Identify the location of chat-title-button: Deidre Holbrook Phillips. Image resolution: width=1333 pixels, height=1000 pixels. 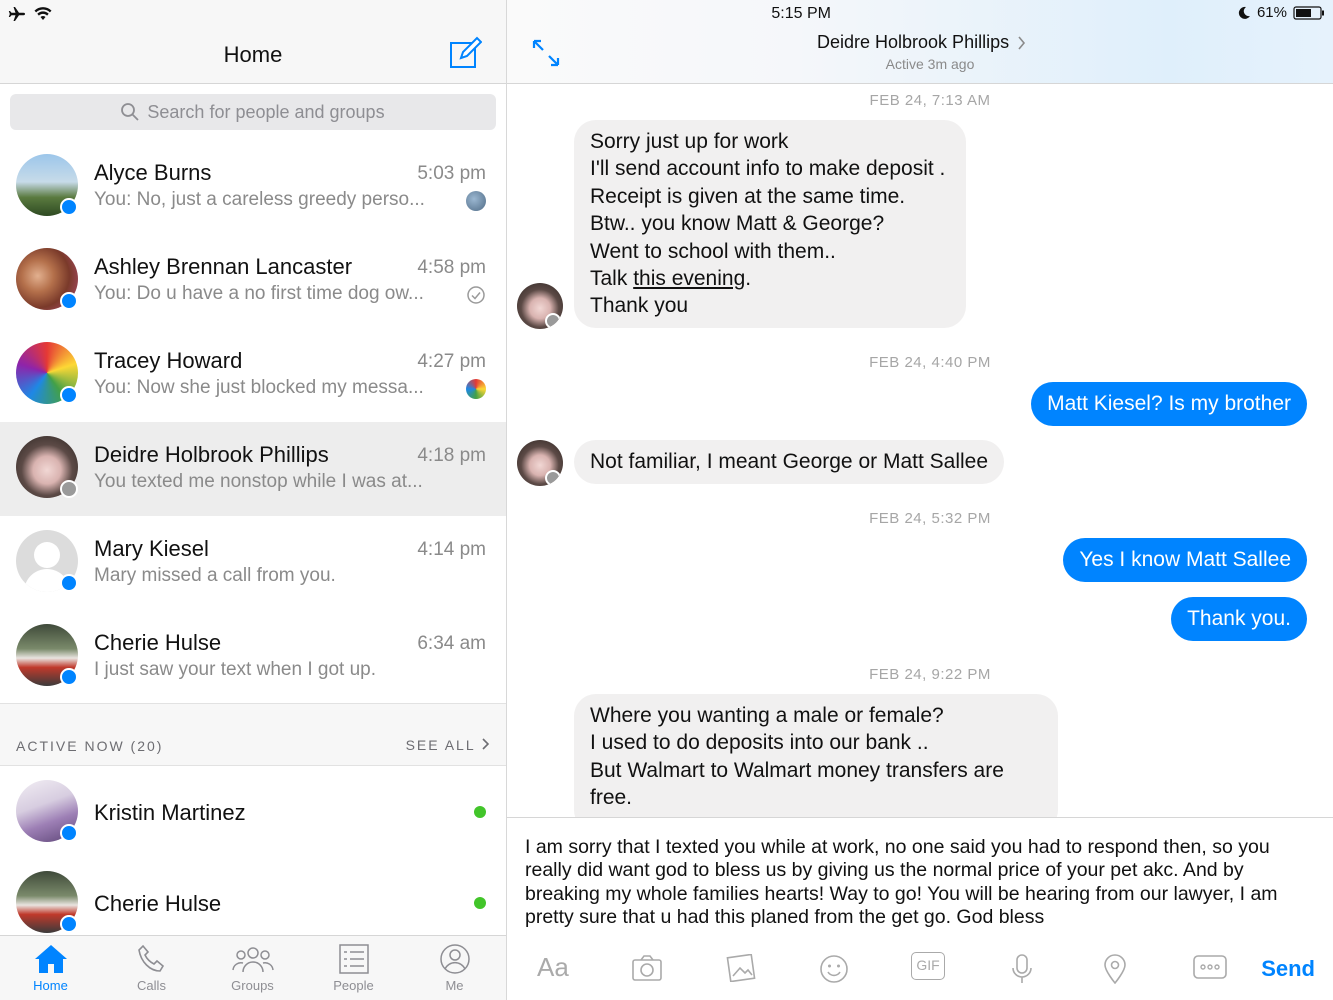
(921, 42).